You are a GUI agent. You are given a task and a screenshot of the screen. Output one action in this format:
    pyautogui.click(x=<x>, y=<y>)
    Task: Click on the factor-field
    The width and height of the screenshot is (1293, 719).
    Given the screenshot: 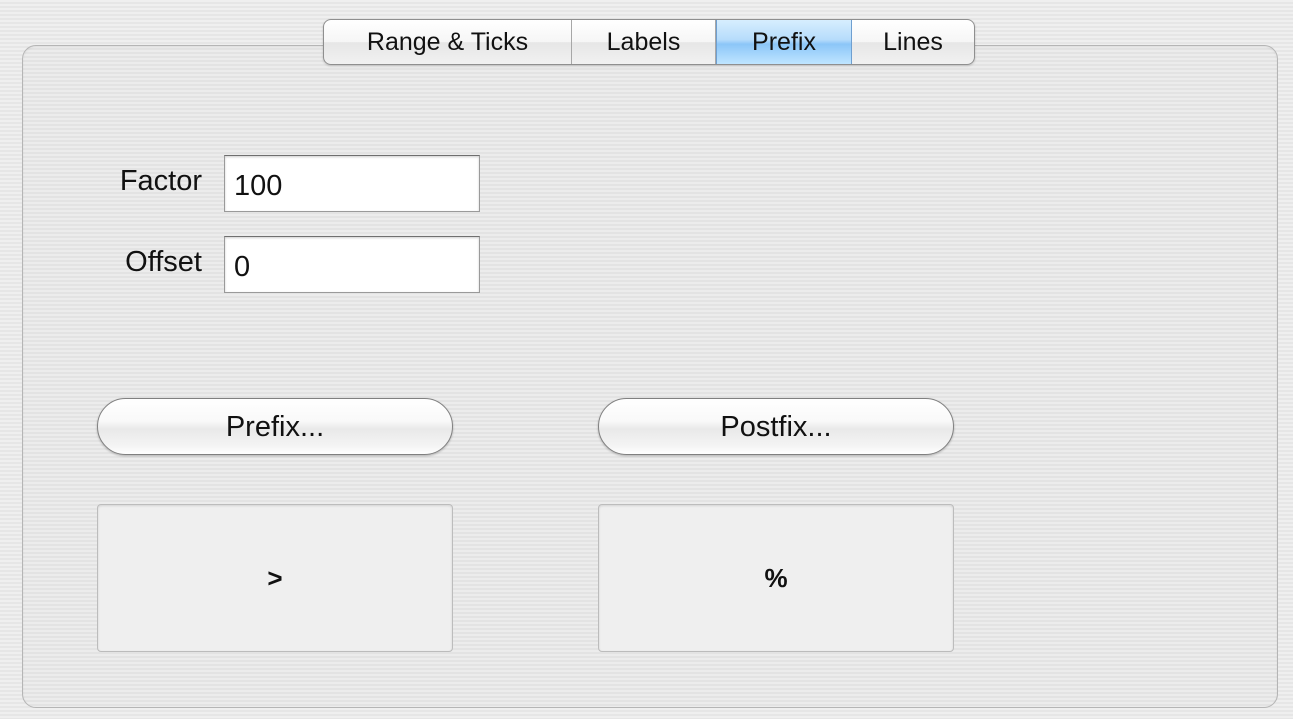 What is the action you would take?
    pyautogui.click(x=352, y=183)
    